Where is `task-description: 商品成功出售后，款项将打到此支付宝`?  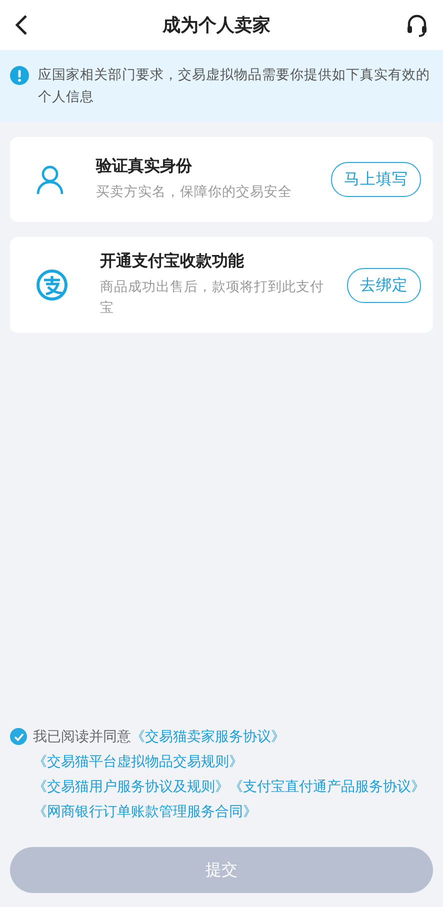
task-description: 商品成功出售后，款项将打到此支付宝 is located at coordinates (212, 298).